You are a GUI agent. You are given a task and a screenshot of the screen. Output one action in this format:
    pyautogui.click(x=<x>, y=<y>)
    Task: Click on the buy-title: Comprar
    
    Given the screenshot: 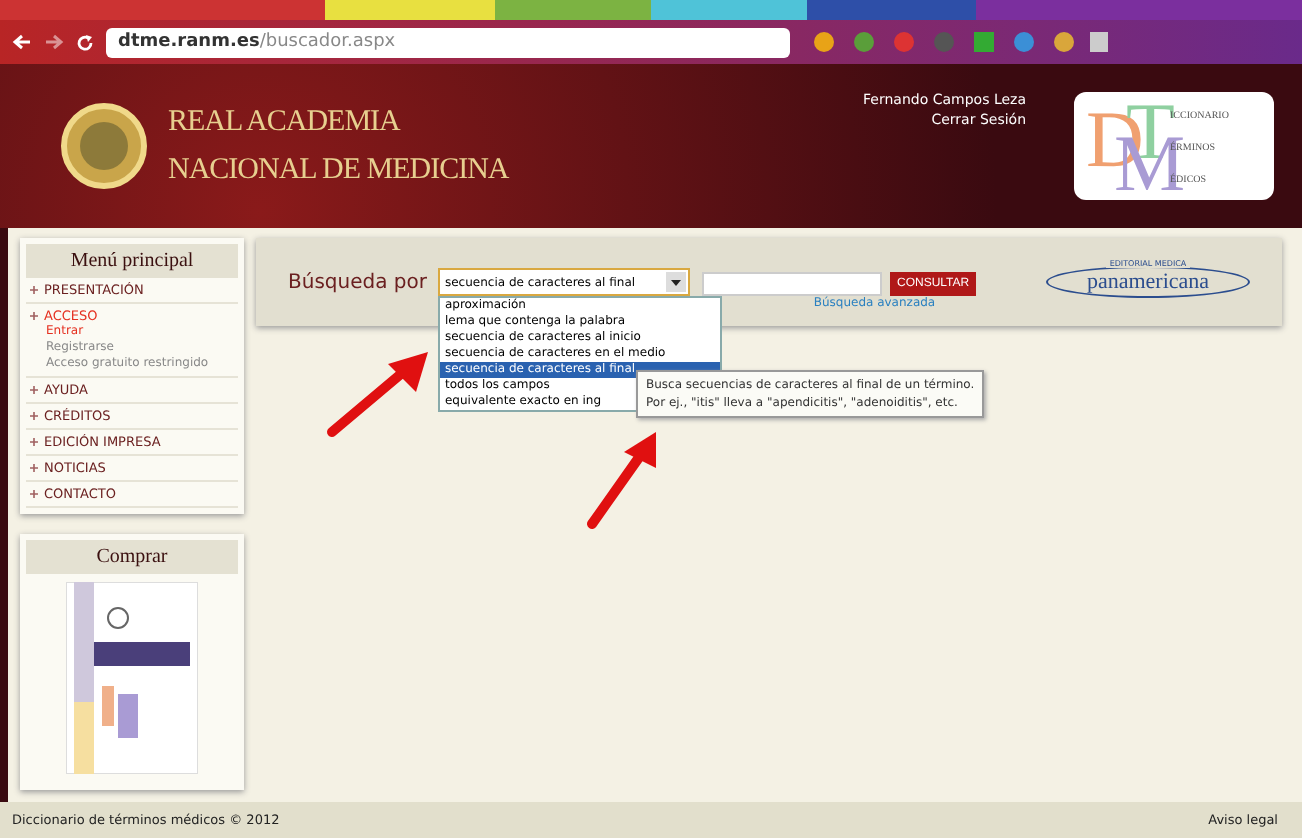 What is the action you would take?
    pyautogui.click(x=132, y=557)
    